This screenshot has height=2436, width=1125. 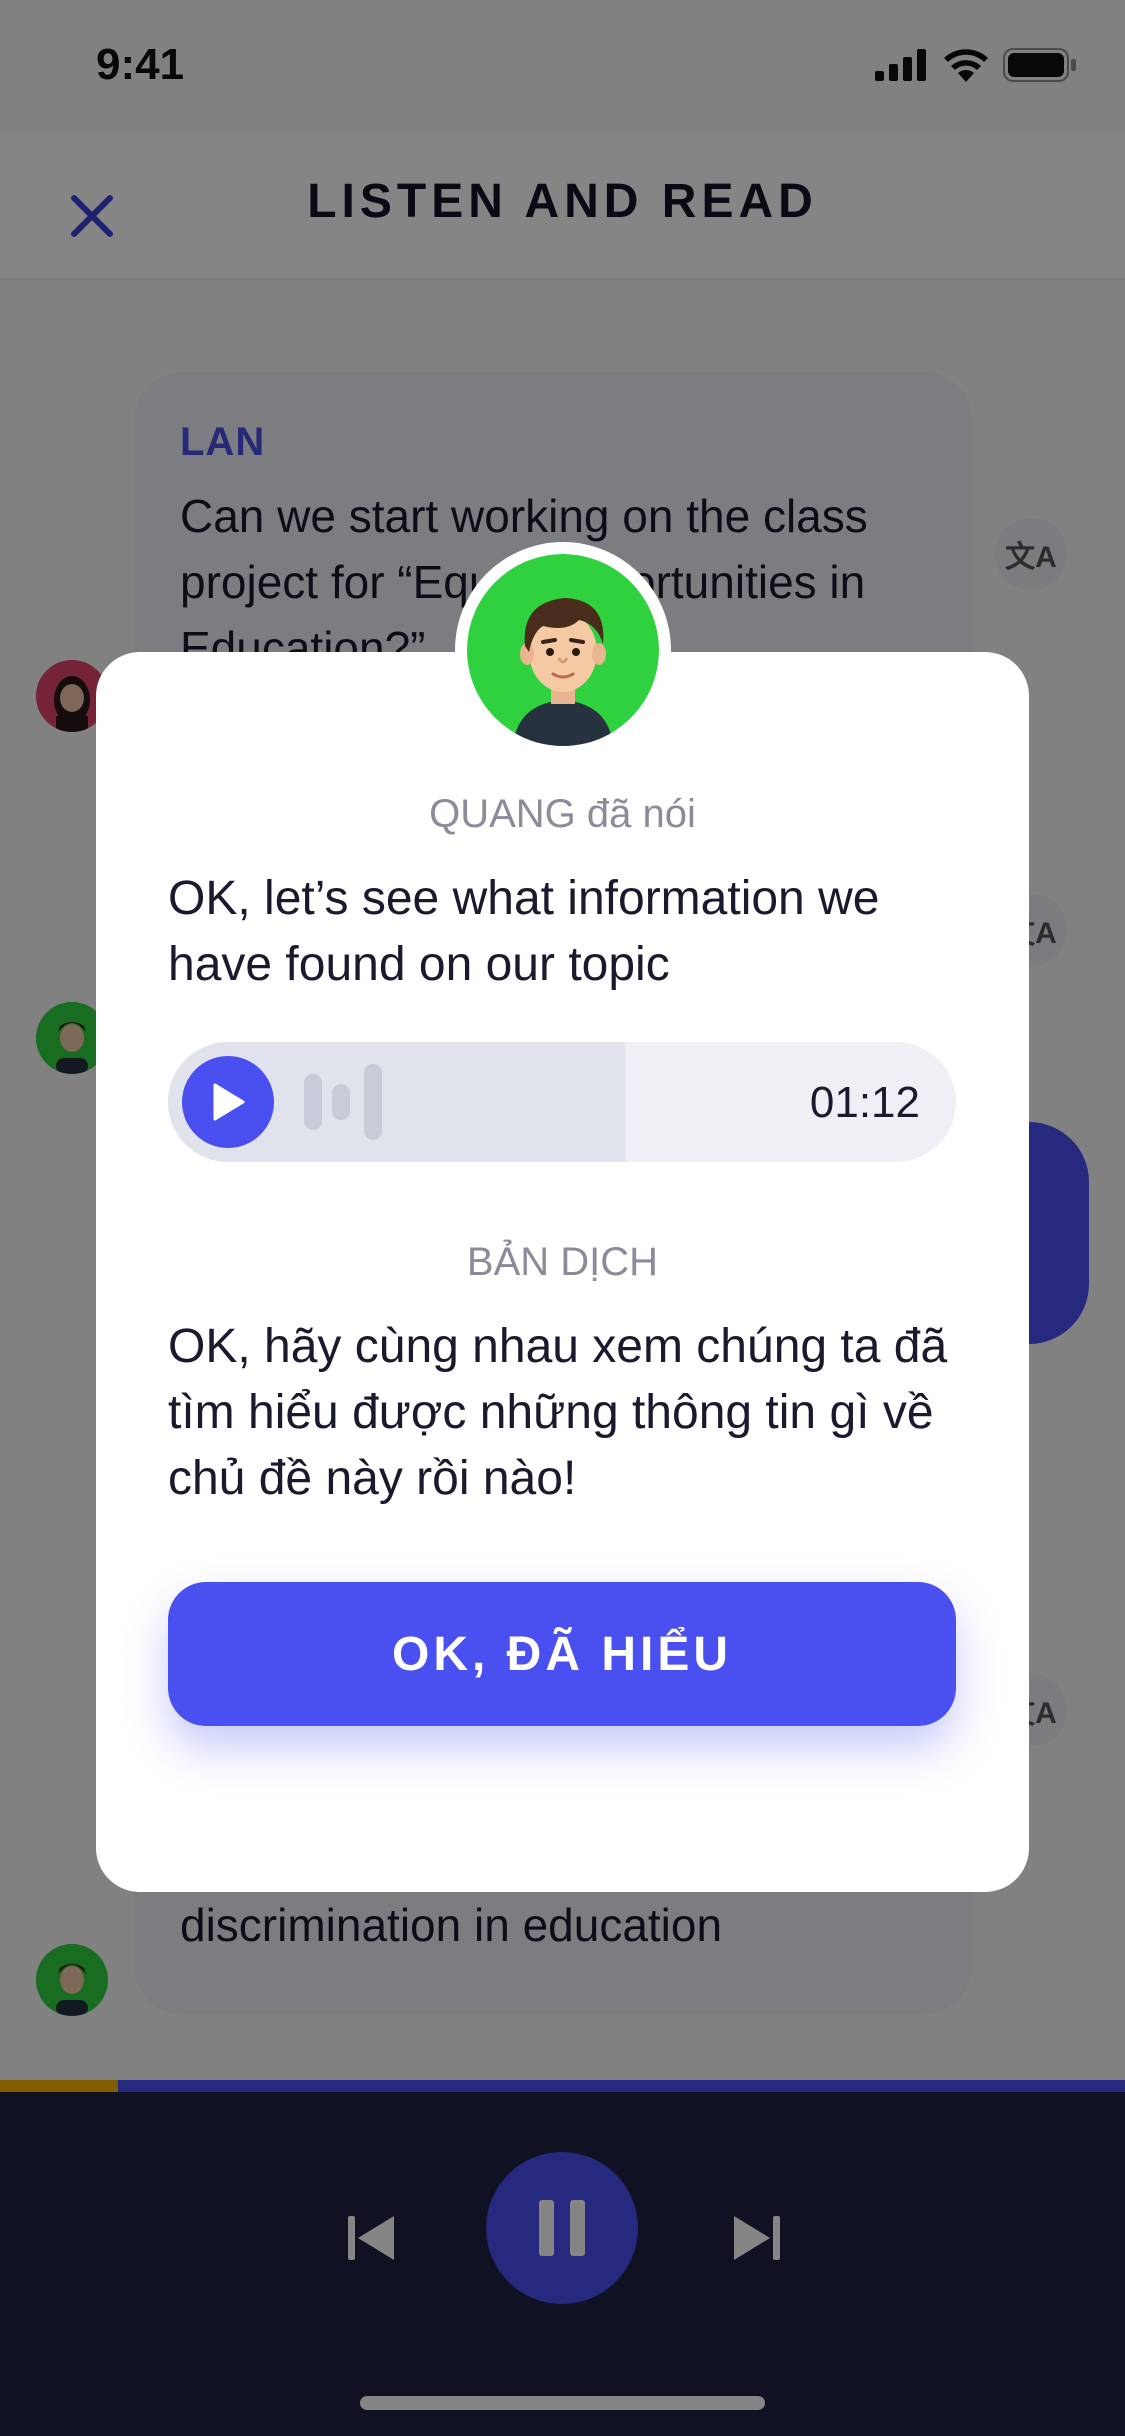 I want to click on speaker-avatar-ring, so click(x=563, y=650).